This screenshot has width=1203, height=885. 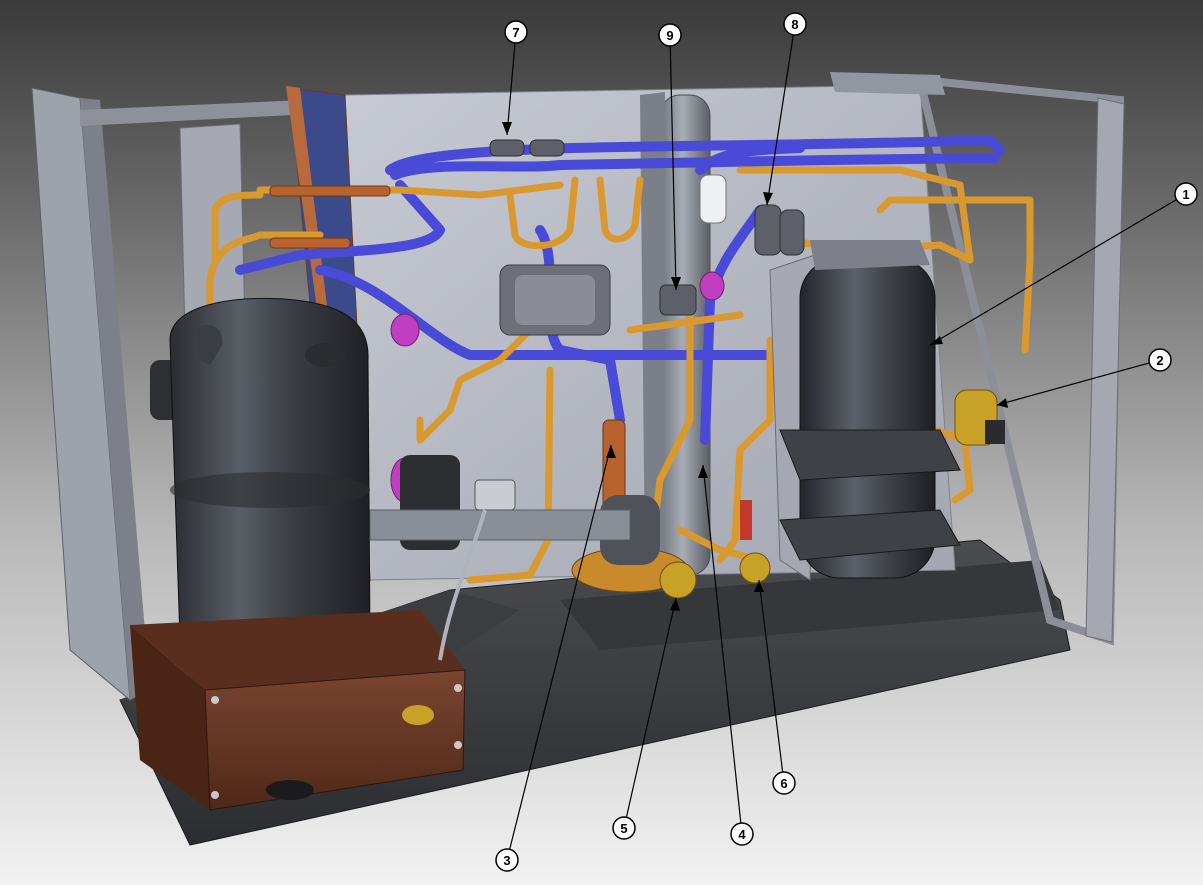 I want to click on callout-2-label: 2, so click(x=1159, y=360).